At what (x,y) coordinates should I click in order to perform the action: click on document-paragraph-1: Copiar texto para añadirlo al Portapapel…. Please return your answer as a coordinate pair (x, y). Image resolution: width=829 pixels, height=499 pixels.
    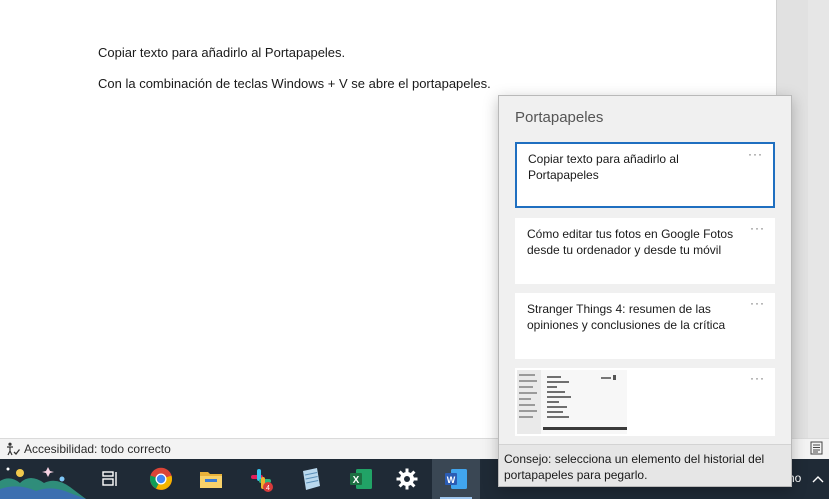
    Looking at the image, I should click on (221, 52).